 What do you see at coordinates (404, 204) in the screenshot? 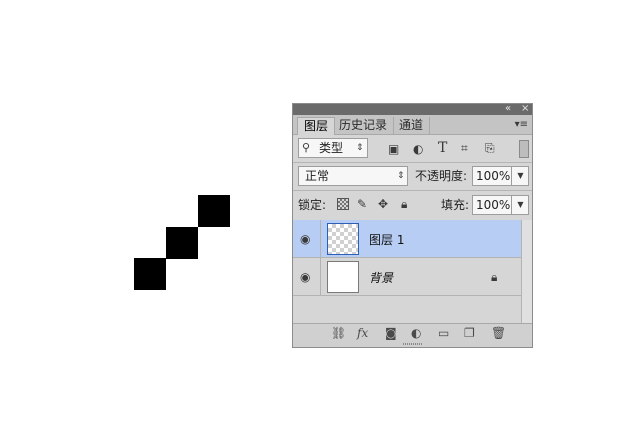
I see `lock-all-icon: 🔒︎` at bounding box center [404, 204].